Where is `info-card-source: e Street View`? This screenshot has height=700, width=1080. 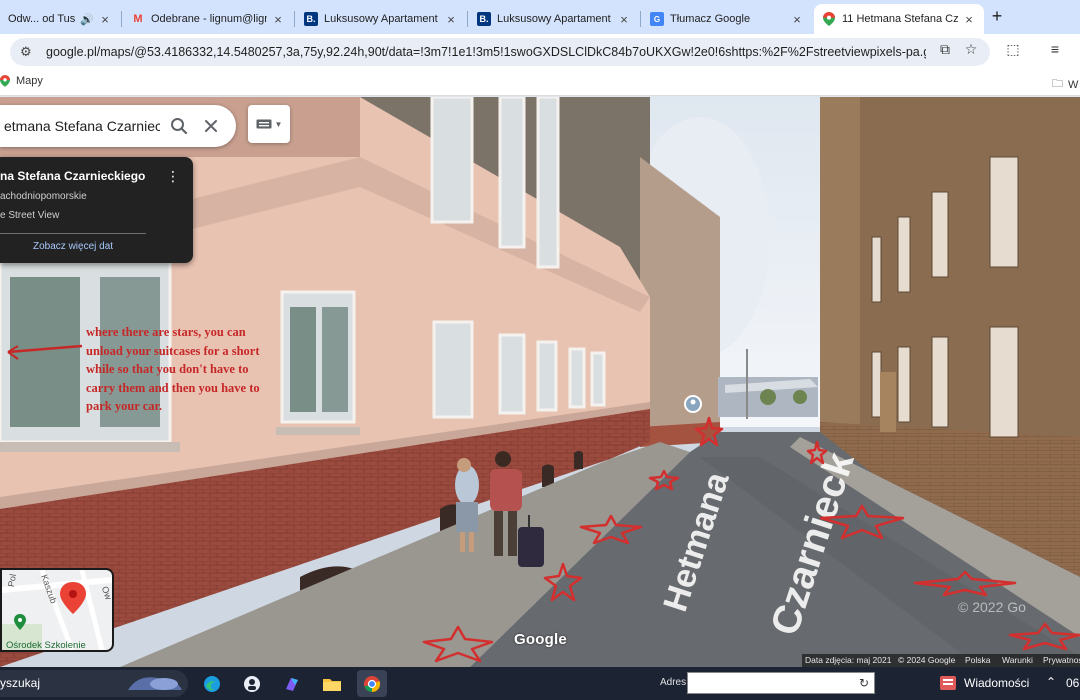 info-card-source: e Street View is located at coordinates (30, 215).